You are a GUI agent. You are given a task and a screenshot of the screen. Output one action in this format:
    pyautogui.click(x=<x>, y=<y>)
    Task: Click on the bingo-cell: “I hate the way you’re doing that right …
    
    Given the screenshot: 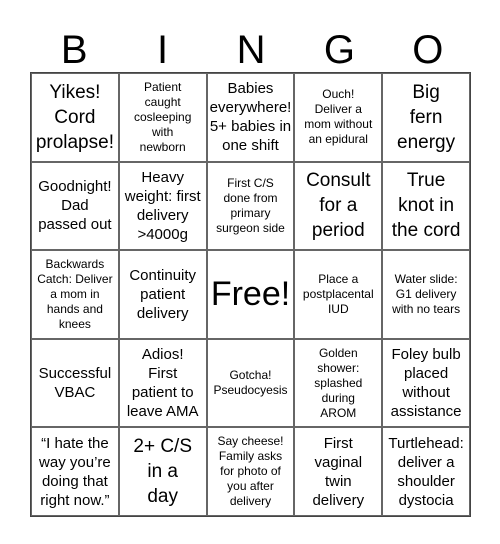 What is the action you would take?
    pyautogui.click(x=75, y=471)
    